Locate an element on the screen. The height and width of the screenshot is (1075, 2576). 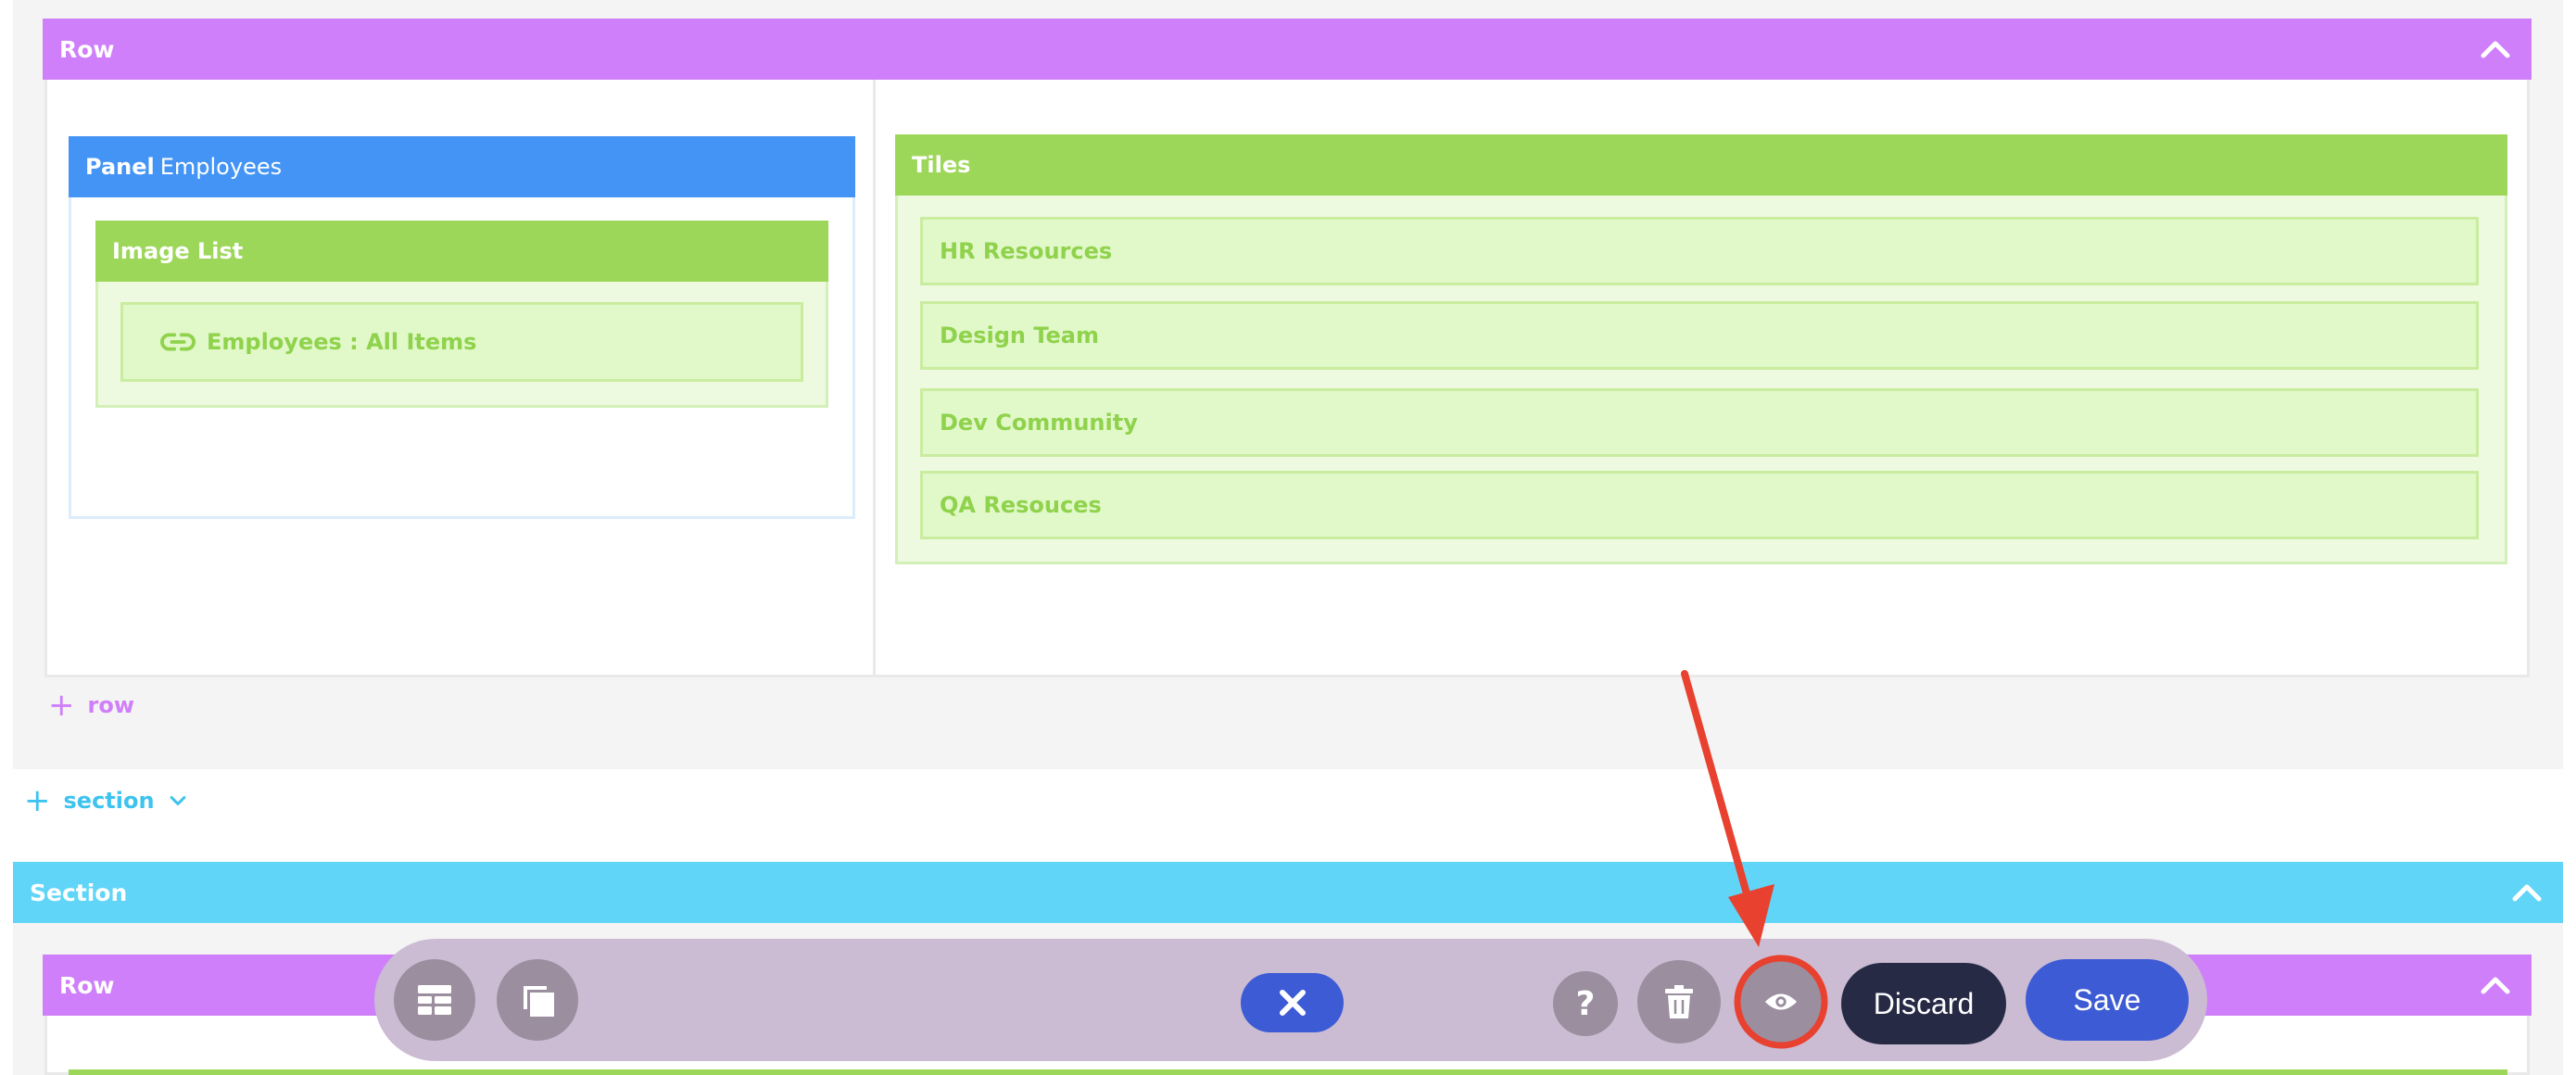
tiles-title: Tiles is located at coordinates (942, 165).